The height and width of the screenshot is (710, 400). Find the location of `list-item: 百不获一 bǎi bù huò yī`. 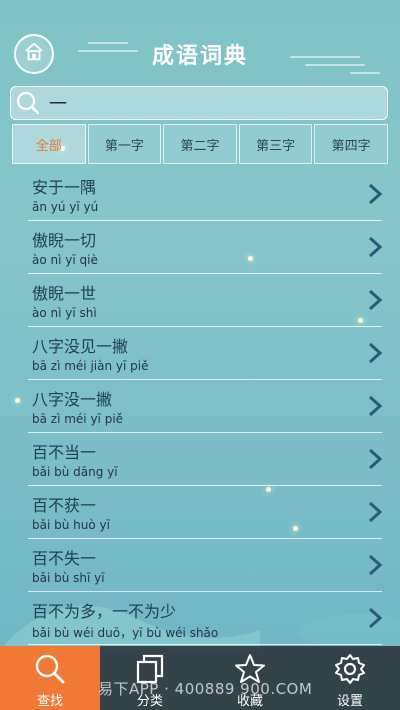

list-item: 百不获一 bǎi bù huò yī is located at coordinates (207, 514).